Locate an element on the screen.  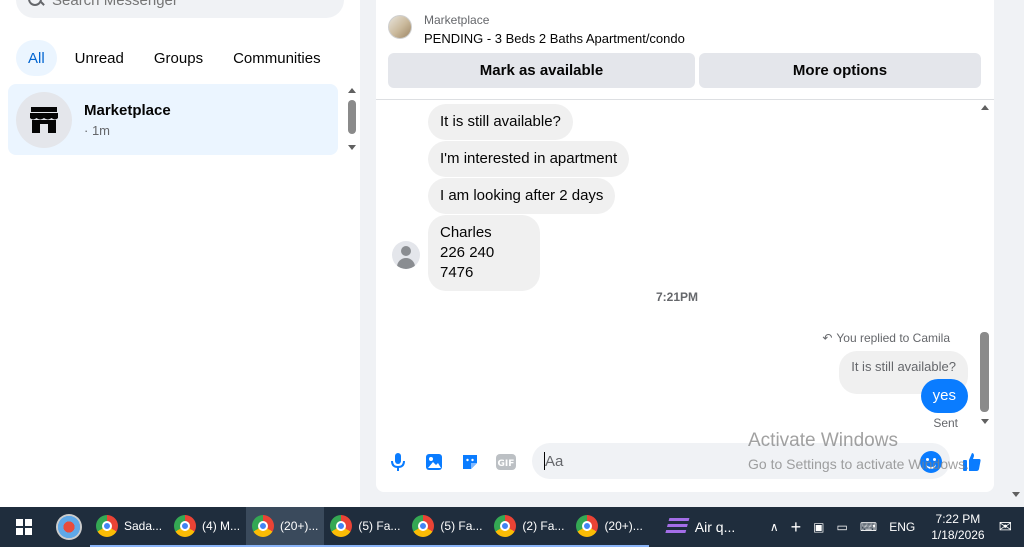
svg-text: GIF is located at coordinates (506, 464).